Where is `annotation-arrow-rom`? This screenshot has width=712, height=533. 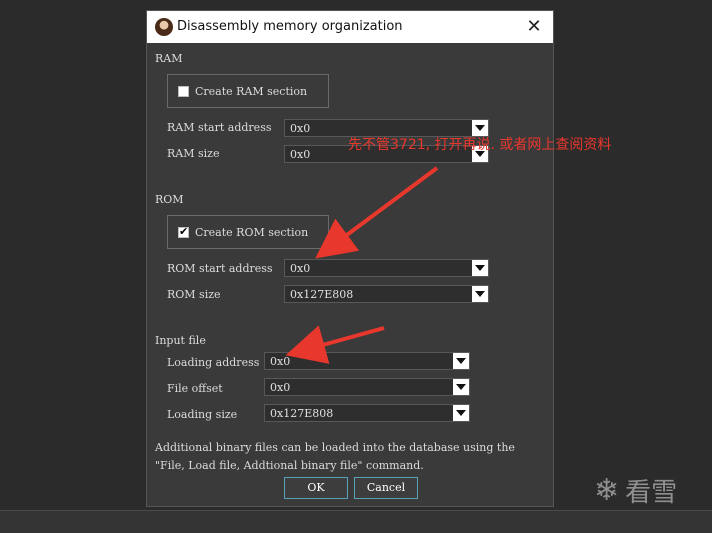 annotation-arrow-rom is located at coordinates (377, 212).